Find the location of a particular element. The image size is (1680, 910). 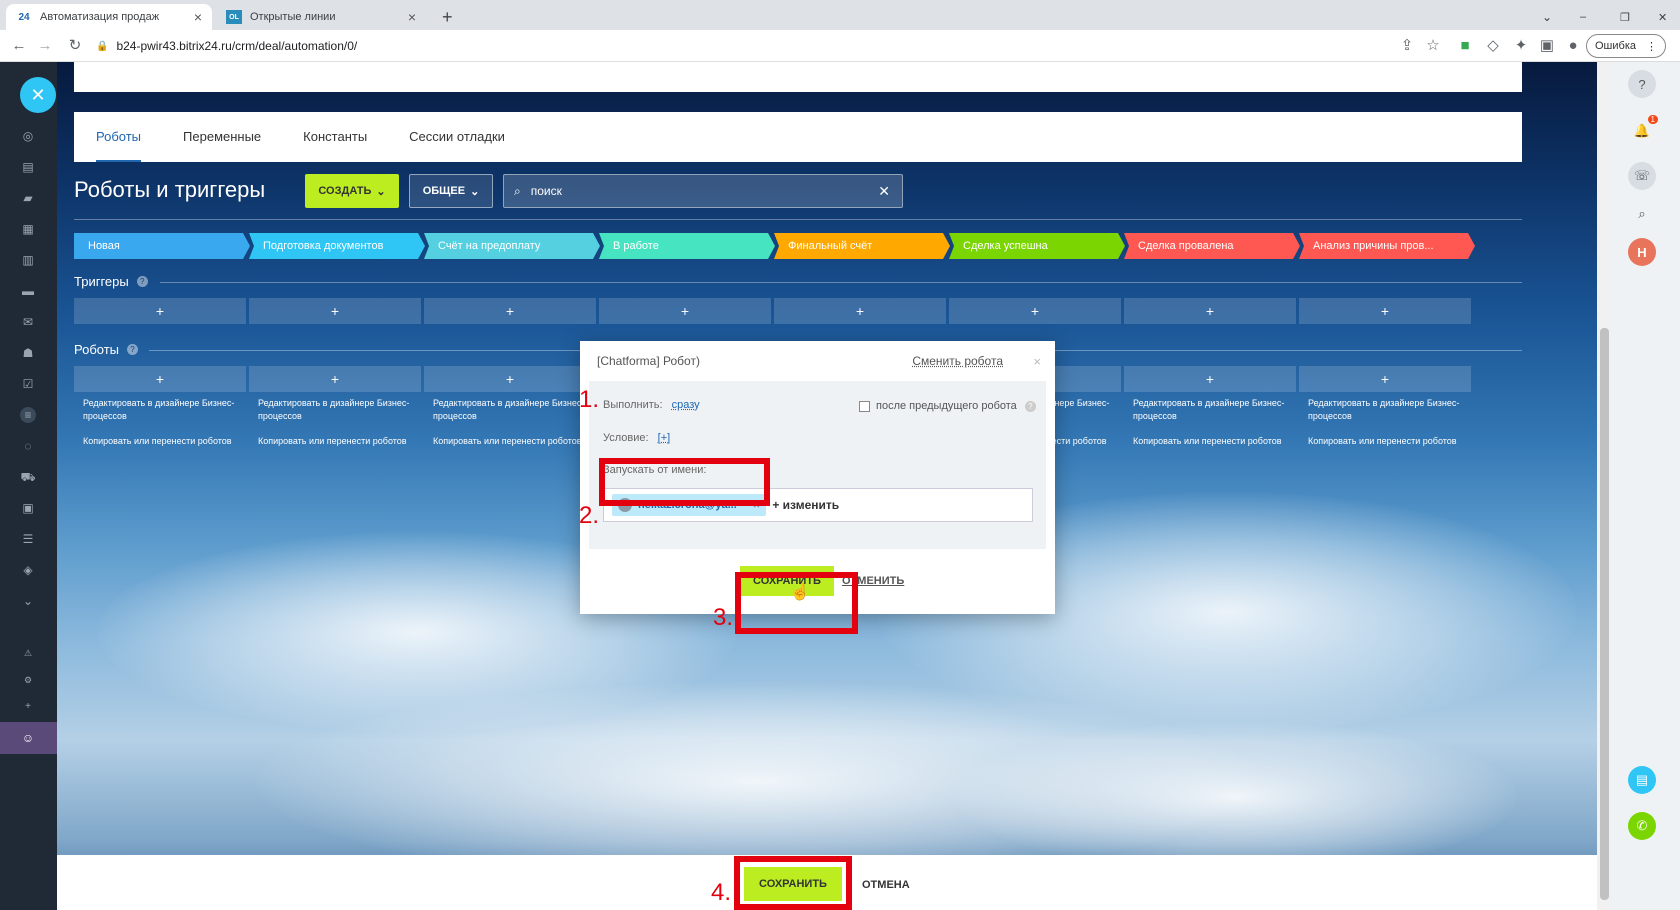

more-menu-icon: ⋮ is located at coordinates (1651, 46).